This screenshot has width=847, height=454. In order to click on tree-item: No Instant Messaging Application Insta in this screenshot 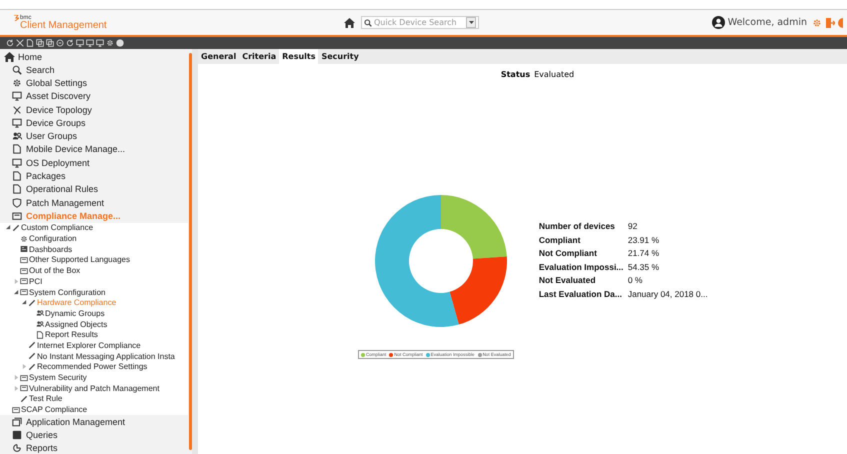, I will do `click(106, 356)`.